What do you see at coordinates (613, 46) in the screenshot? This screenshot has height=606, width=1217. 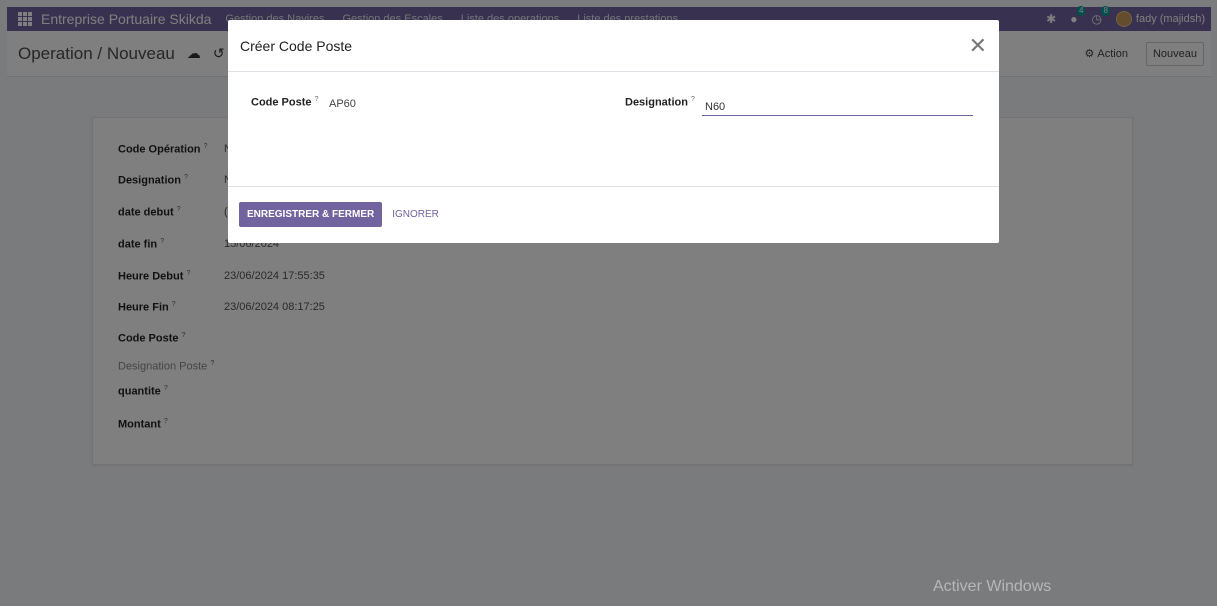 I see `modal-header: Créer Code Poste ✕` at bounding box center [613, 46].